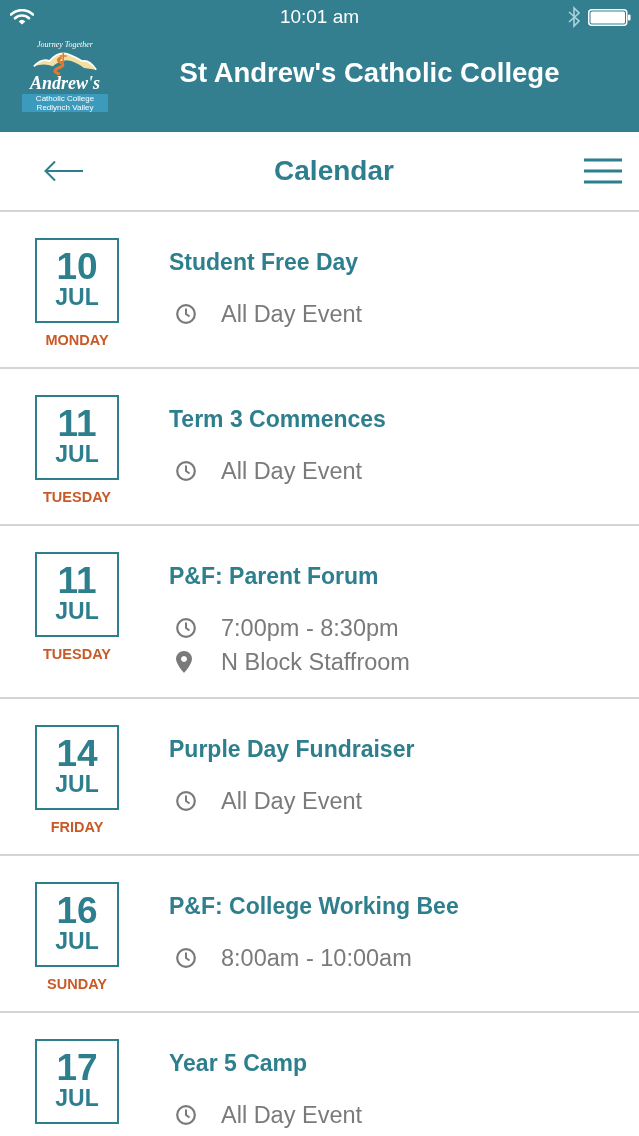 The width and height of the screenshot is (639, 1136). I want to click on event-title: Purple Day Fundraiser, so click(292, 749).